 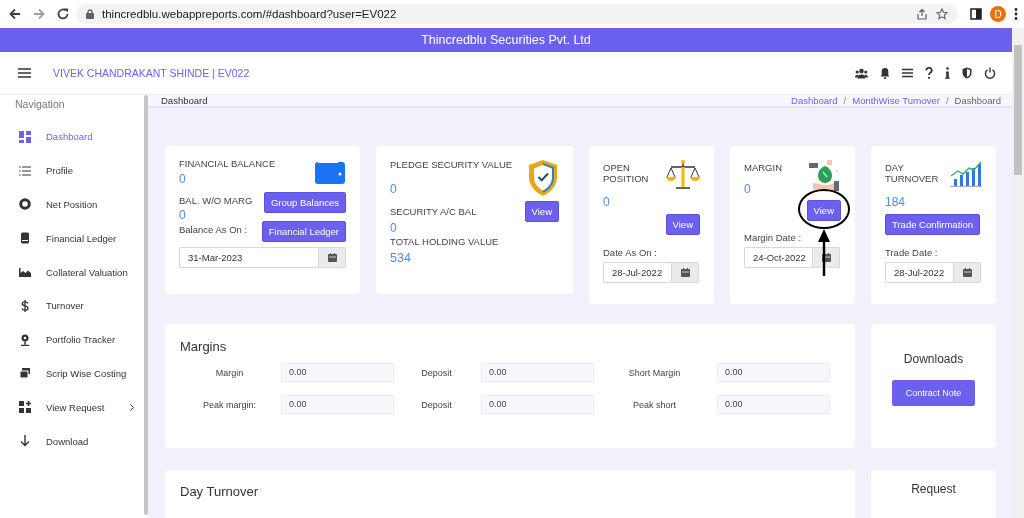 I want to click on panel-title: Downloads, so click(x=933, y=359).